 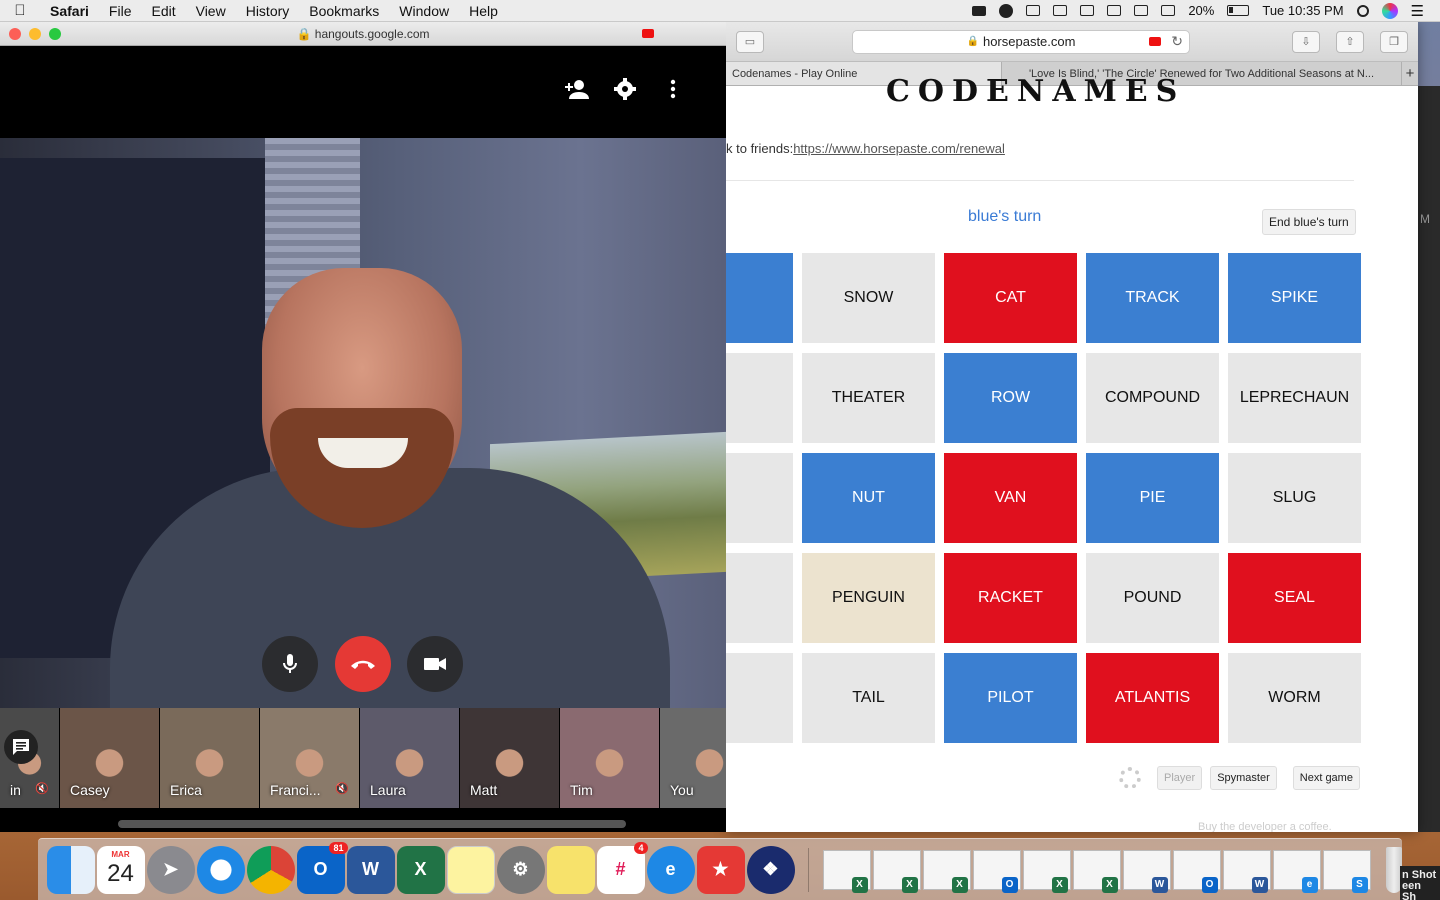 I want to click on calendar-icon: MAR 24, so click(x=120, y=869).